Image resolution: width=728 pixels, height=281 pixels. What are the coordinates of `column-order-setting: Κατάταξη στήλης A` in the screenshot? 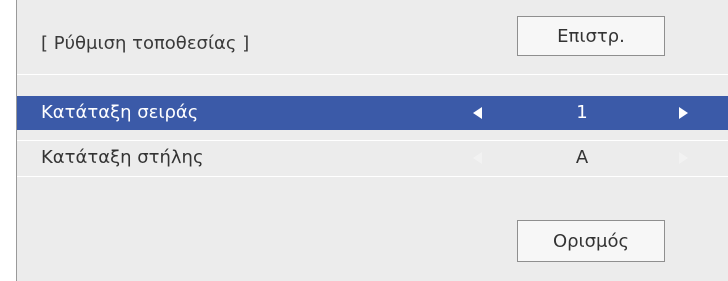 It's located at (372, 158).